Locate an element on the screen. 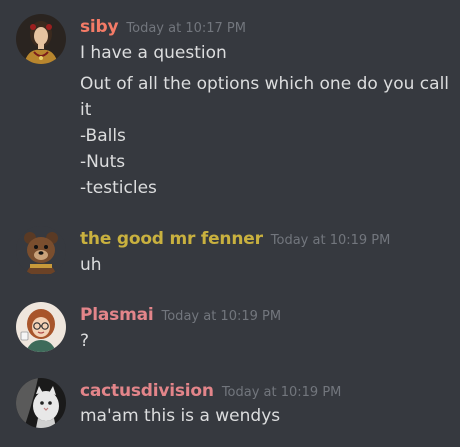 This screenshot has width=460, height=447. avatar-fenner is located at coordinates (41, 251).